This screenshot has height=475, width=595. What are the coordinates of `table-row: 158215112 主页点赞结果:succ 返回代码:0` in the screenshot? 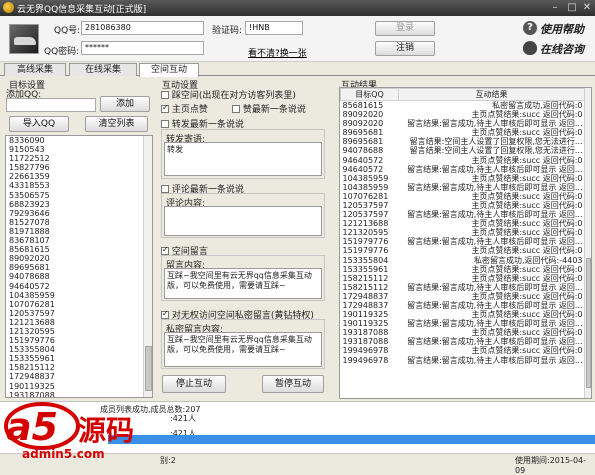 It's located at (463, 278).